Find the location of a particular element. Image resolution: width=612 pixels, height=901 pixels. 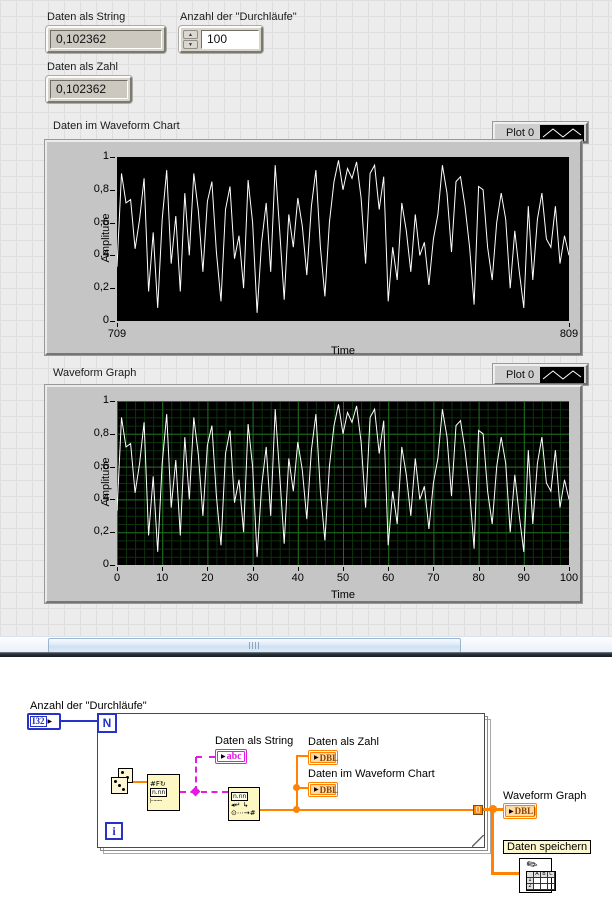

count-control: ▲ ▼ 100 is located at coordinates (221, 39).